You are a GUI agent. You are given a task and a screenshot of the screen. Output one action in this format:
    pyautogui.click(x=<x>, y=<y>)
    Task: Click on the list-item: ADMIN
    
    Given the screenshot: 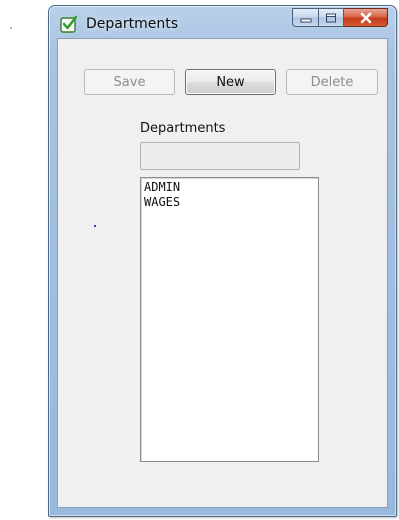 What is the action you would take?
    pyautogui.click(x=229, y=187)
    